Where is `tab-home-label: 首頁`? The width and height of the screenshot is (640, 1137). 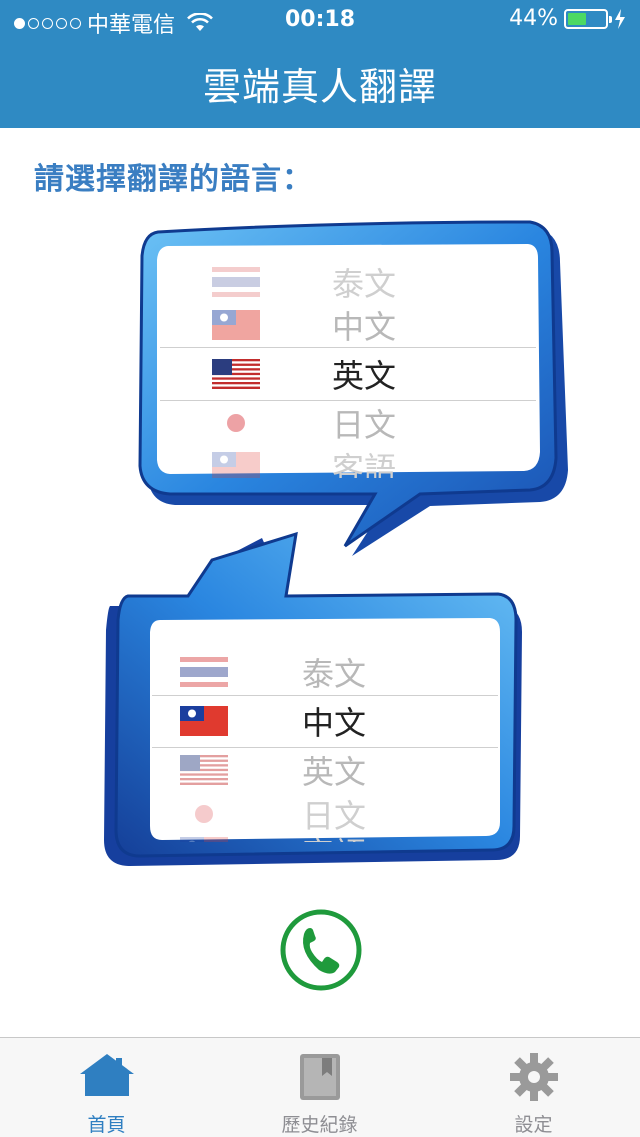 tab-home-label: 首頁 is located at coordinates (106, 1125).